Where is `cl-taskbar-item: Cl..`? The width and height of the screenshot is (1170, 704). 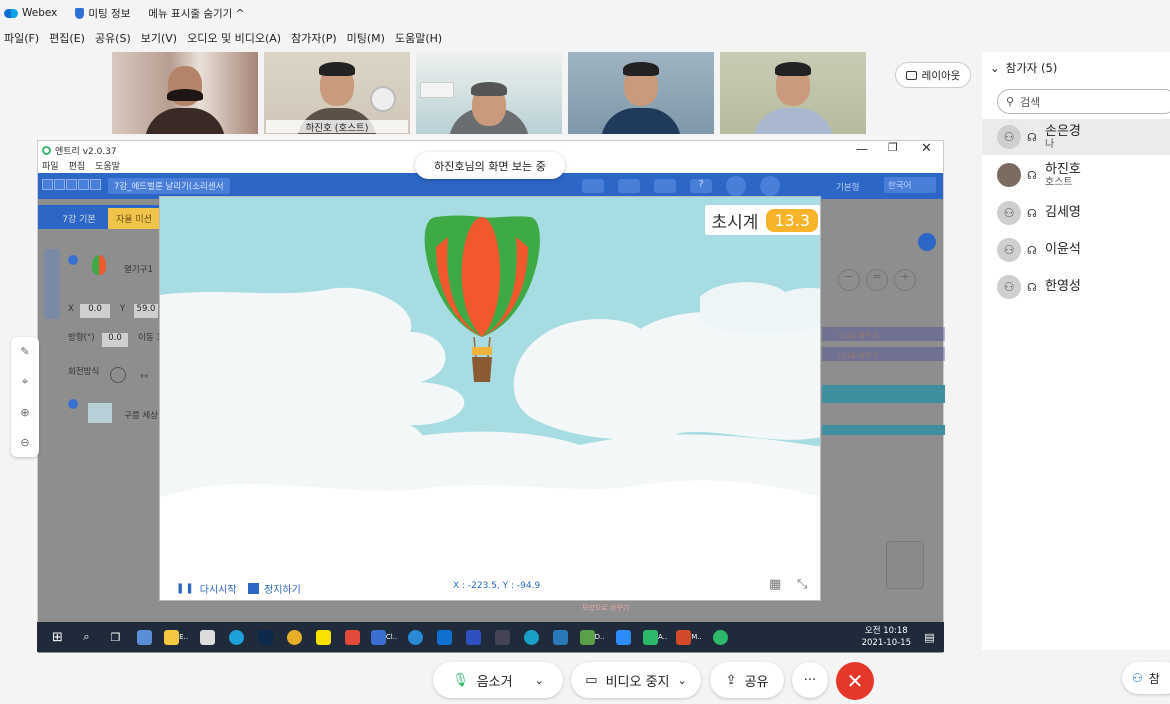
cl-taskbar-item: Cl.. is located at coordinates (384, 637).